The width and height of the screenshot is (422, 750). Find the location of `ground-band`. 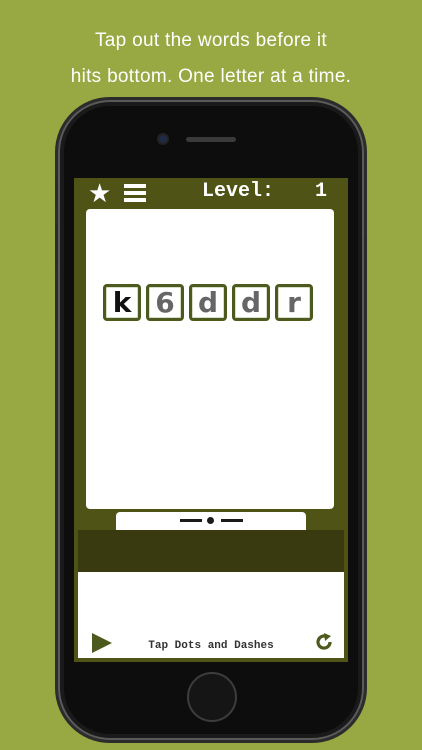

ground-band is located at coordinates (211, 551).